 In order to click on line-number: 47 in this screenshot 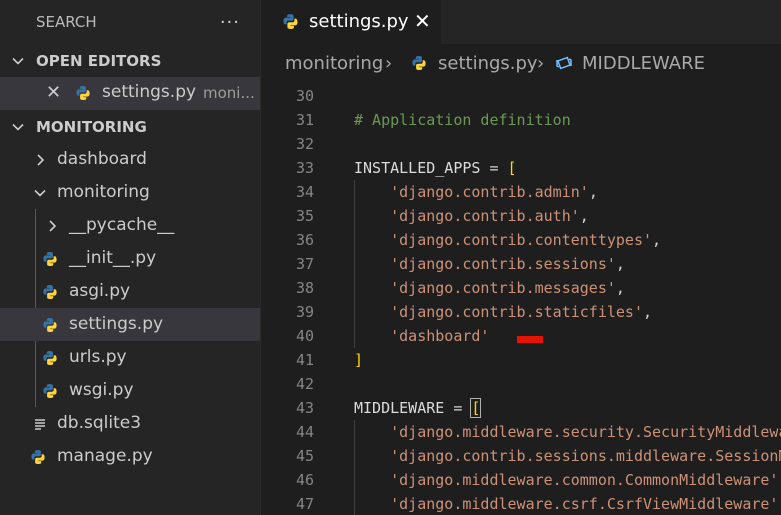, I will do `click(304, 504)`.